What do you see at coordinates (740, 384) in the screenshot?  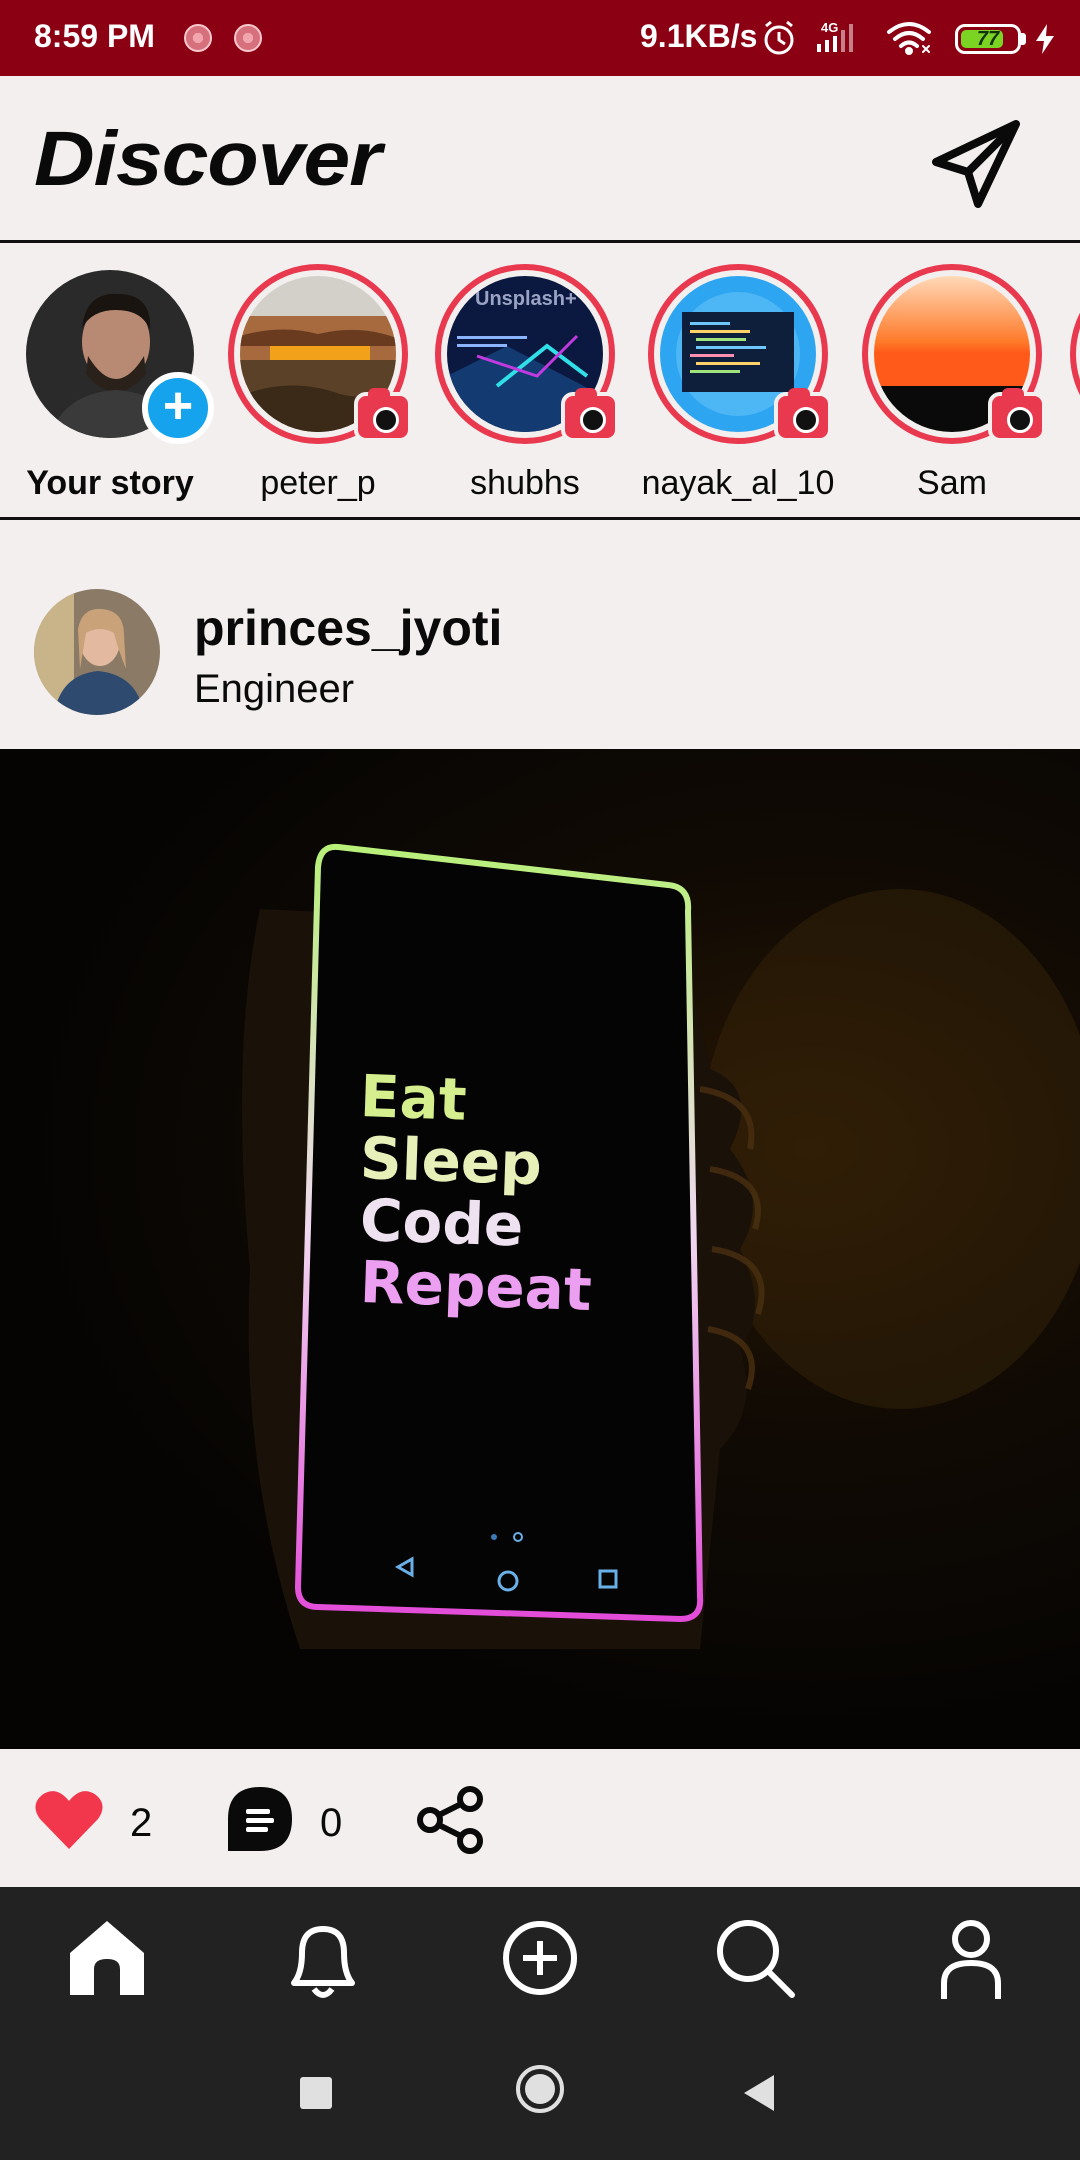 I see `story-nayak-al-10: nayak_al_10` at bounding box center [740, 384].